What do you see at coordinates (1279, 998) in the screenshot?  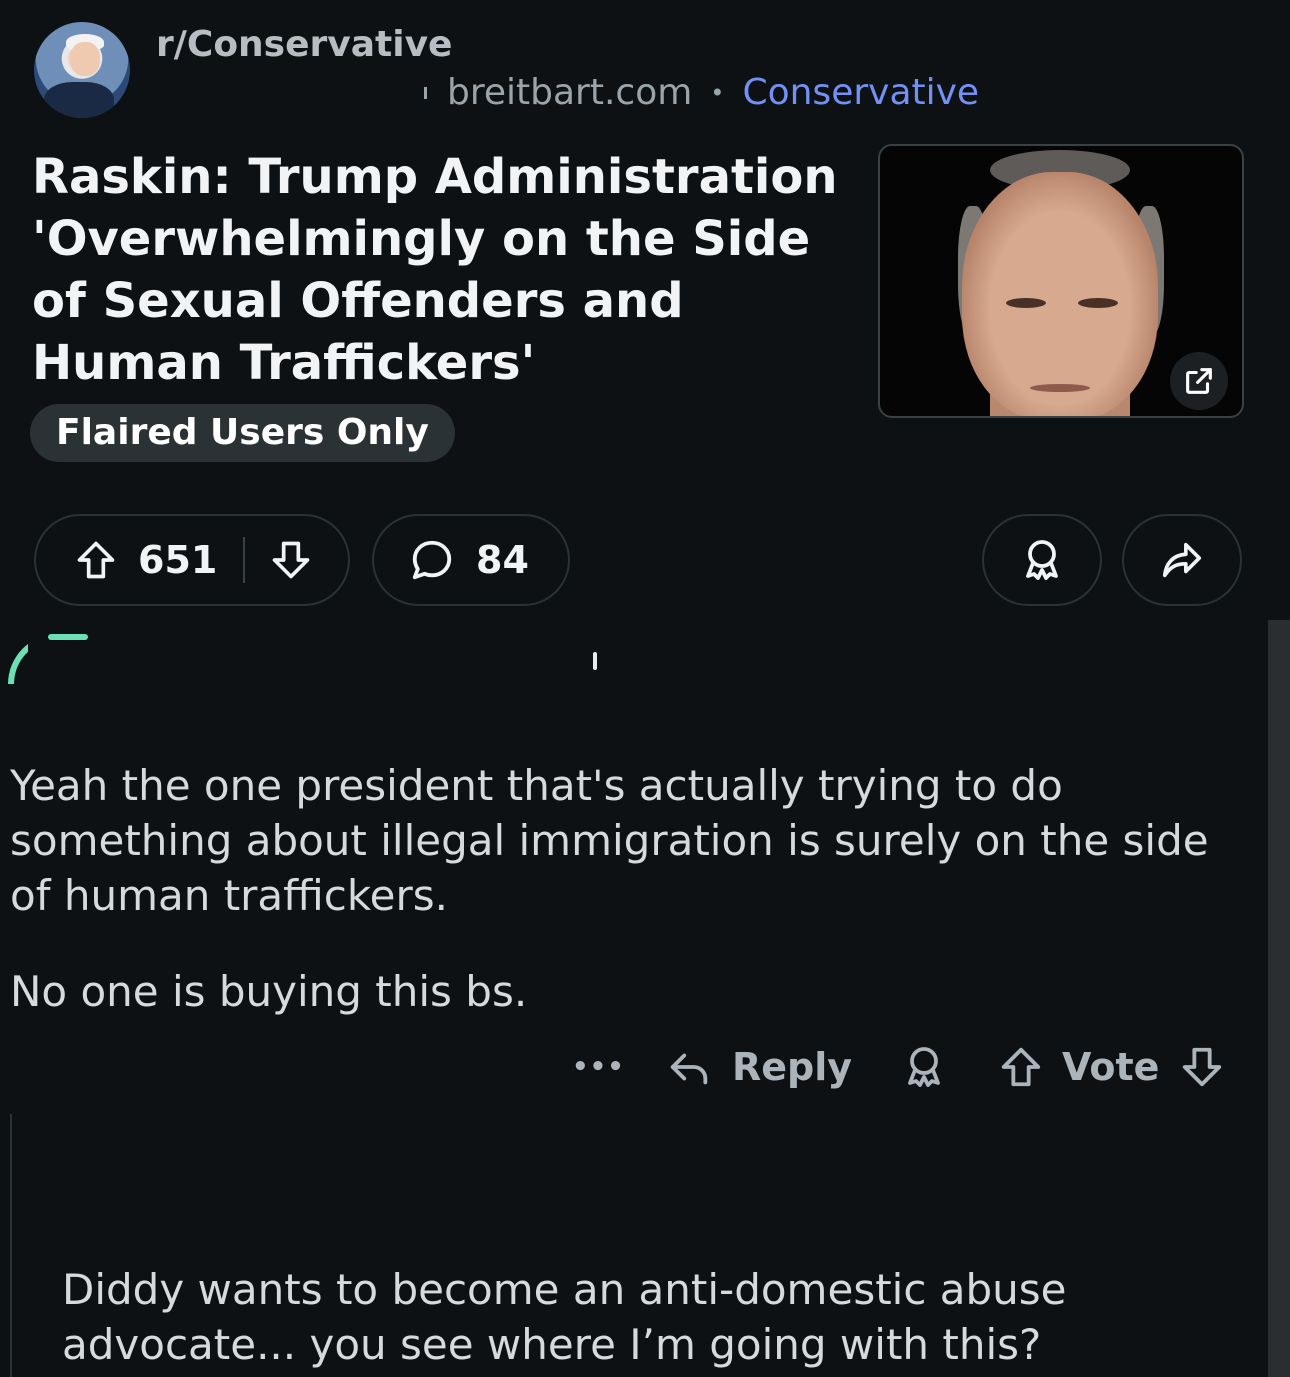 I see `scrollbar` at bounding box center [1279, 998].